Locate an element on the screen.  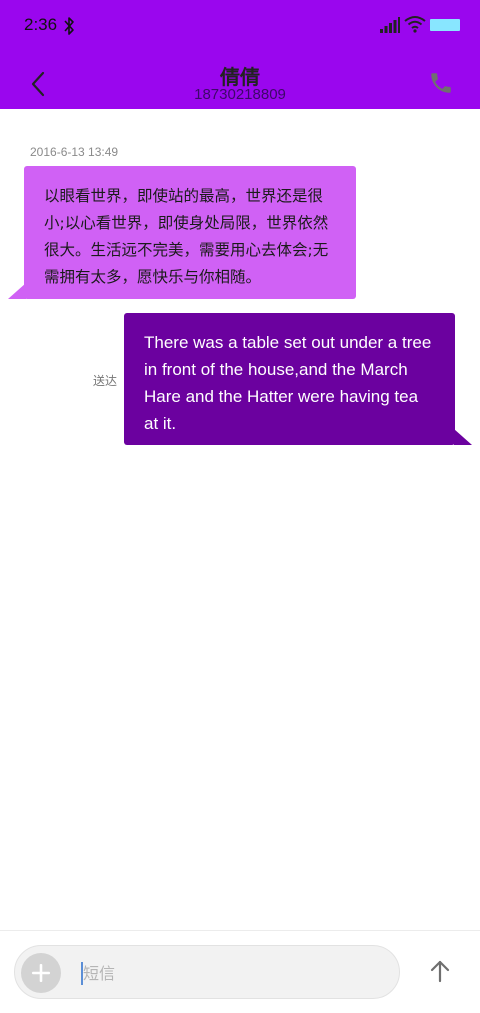
send-button is located at coordinates (440, 971).